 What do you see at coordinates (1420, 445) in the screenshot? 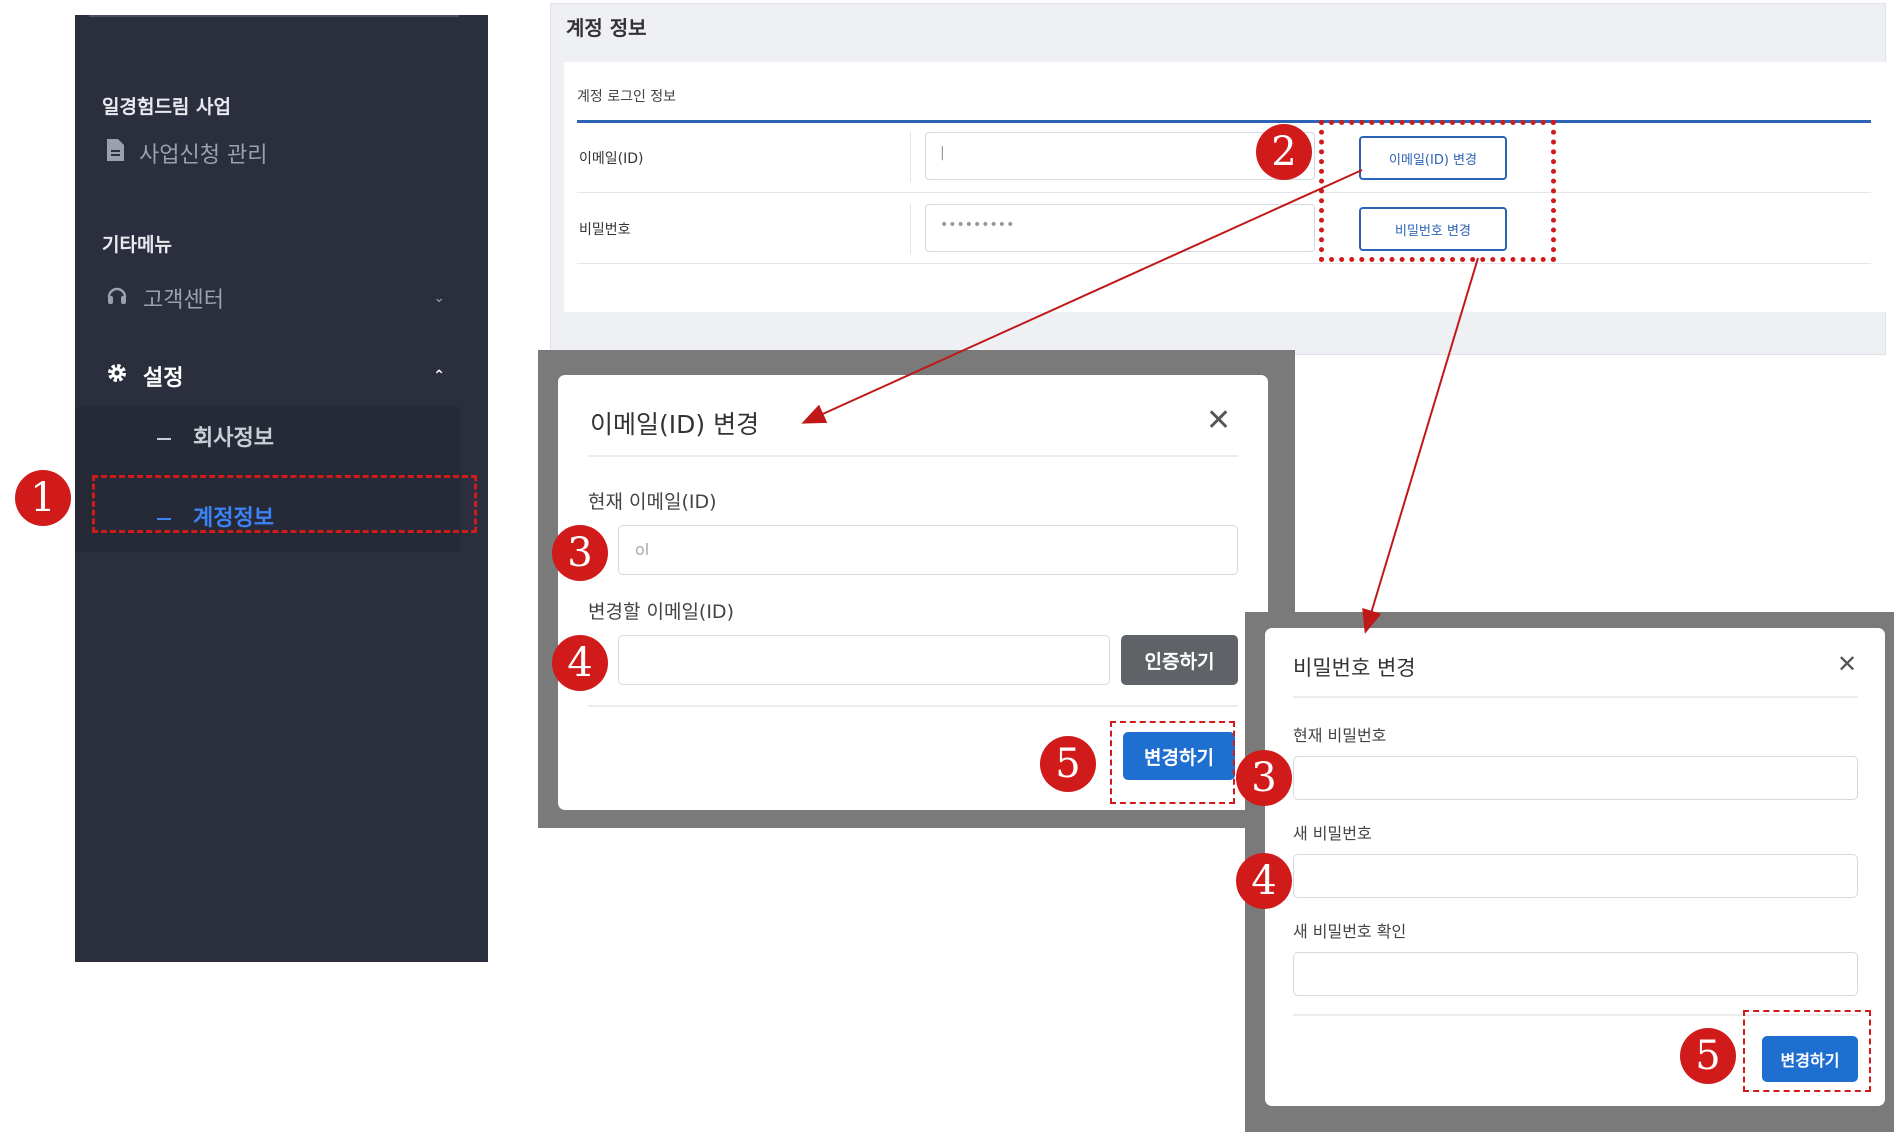
I see `arrow-to-password-modal` at bounding box center [1420, 445].